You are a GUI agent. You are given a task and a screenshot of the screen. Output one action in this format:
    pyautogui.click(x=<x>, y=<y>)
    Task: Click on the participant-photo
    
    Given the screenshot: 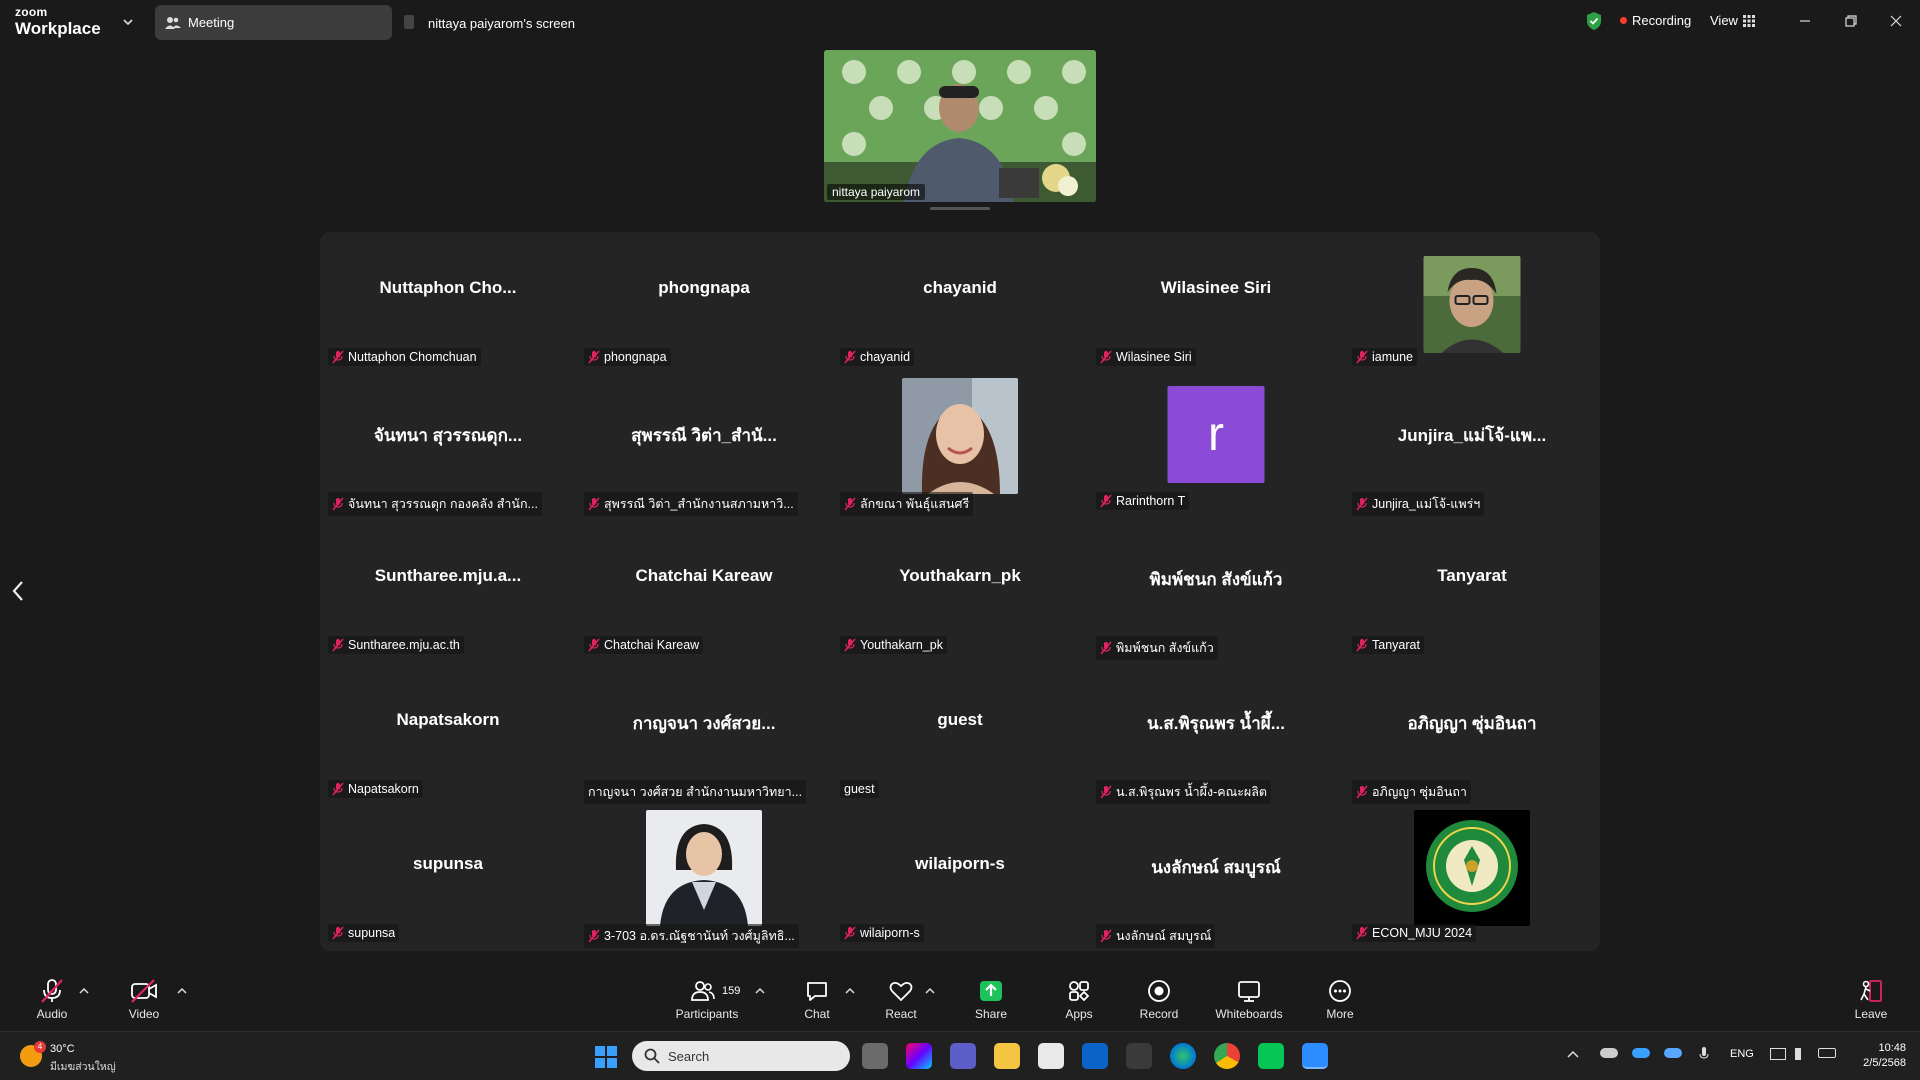 What is the action you would take?
    pyautogui.click(x=704, y=868)
    